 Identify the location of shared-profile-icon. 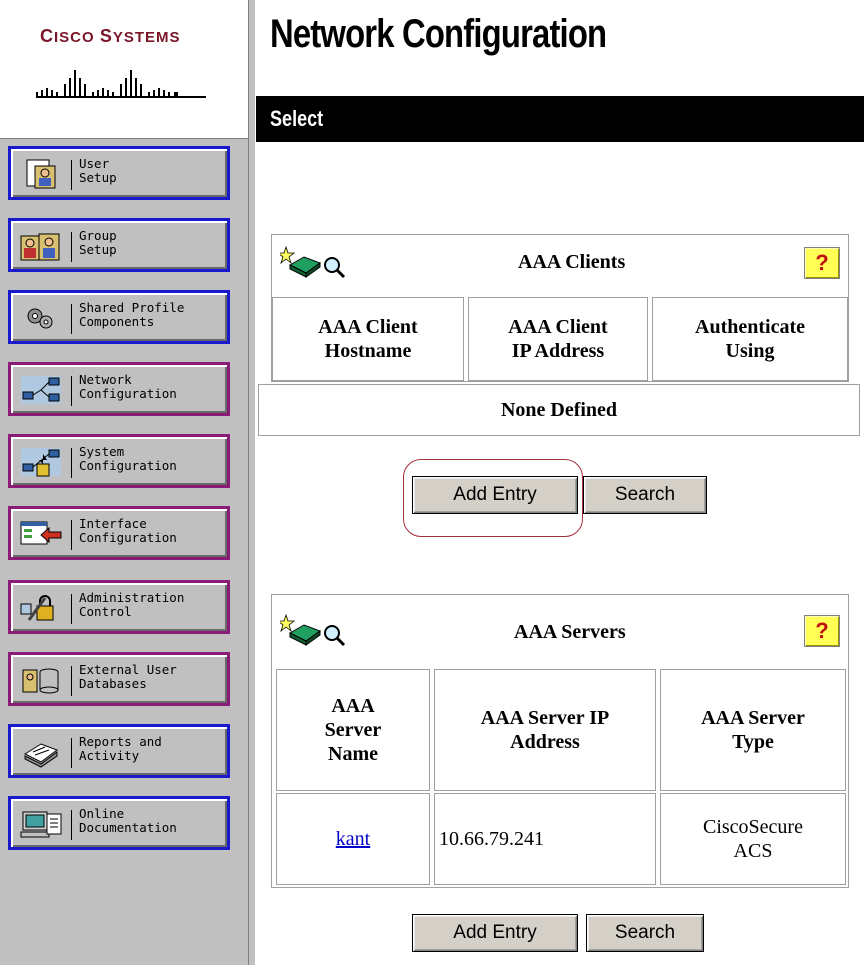
(40, 318).